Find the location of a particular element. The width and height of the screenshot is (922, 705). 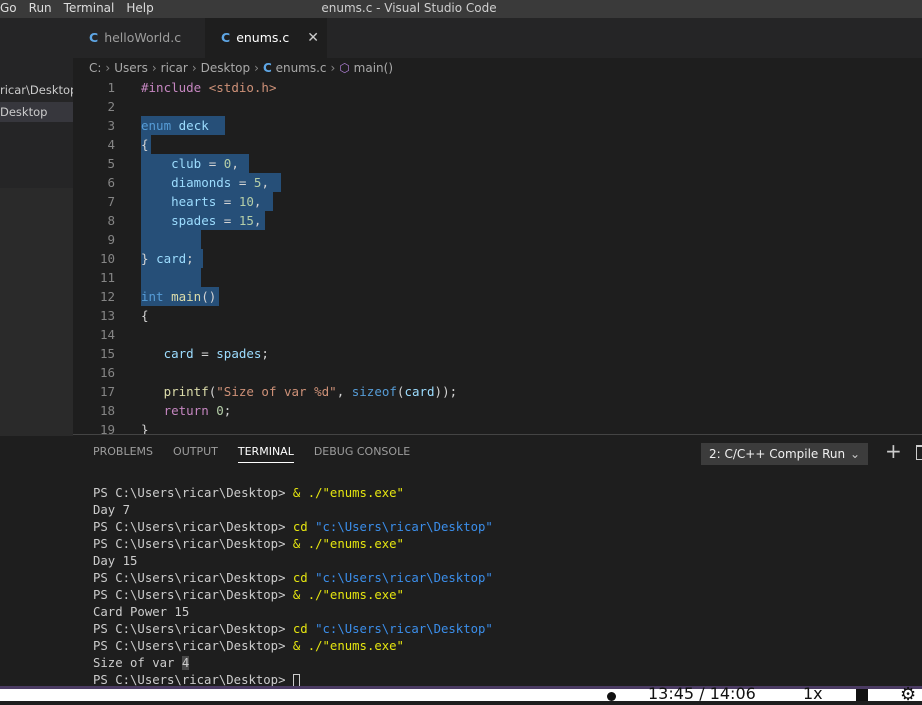

breadcrumb-item: ricar is located at coordinates (174, 68).